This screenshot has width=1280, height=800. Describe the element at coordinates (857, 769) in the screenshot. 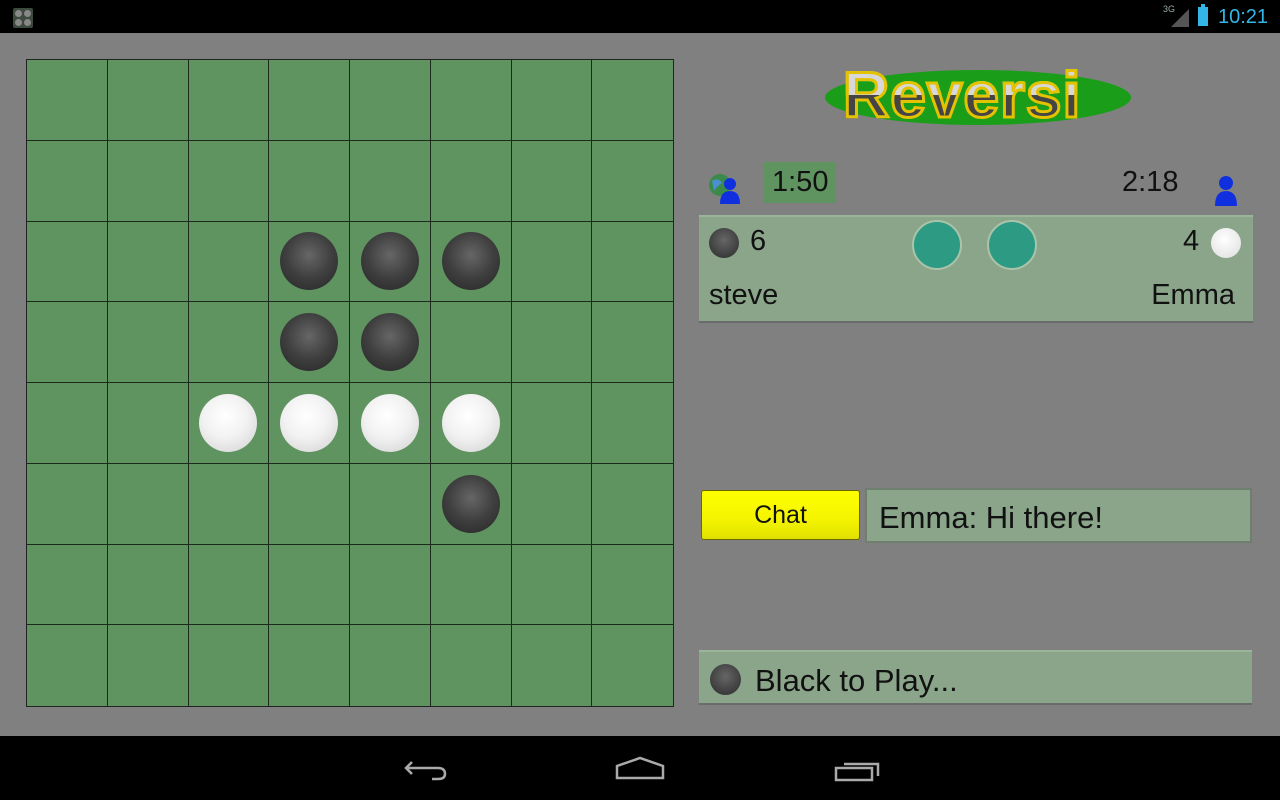

I see `recent-apps-button` at that location.